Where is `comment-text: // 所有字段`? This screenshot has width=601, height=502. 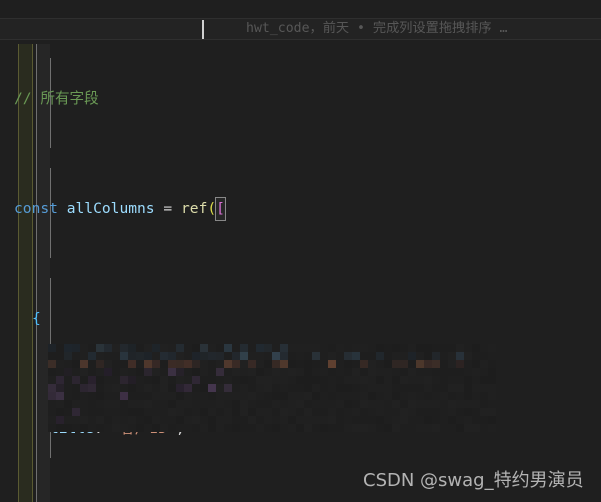
comment-text: // 所有字段 is located at coordinates (56, 98).